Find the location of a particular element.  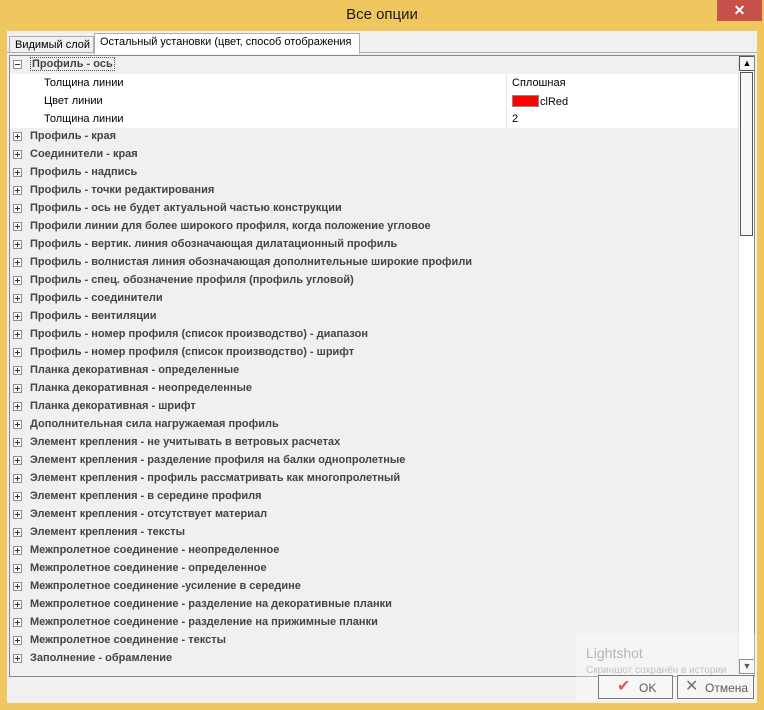

property-row: Толщина линии Сплошная is located at coordinates (374, 83).